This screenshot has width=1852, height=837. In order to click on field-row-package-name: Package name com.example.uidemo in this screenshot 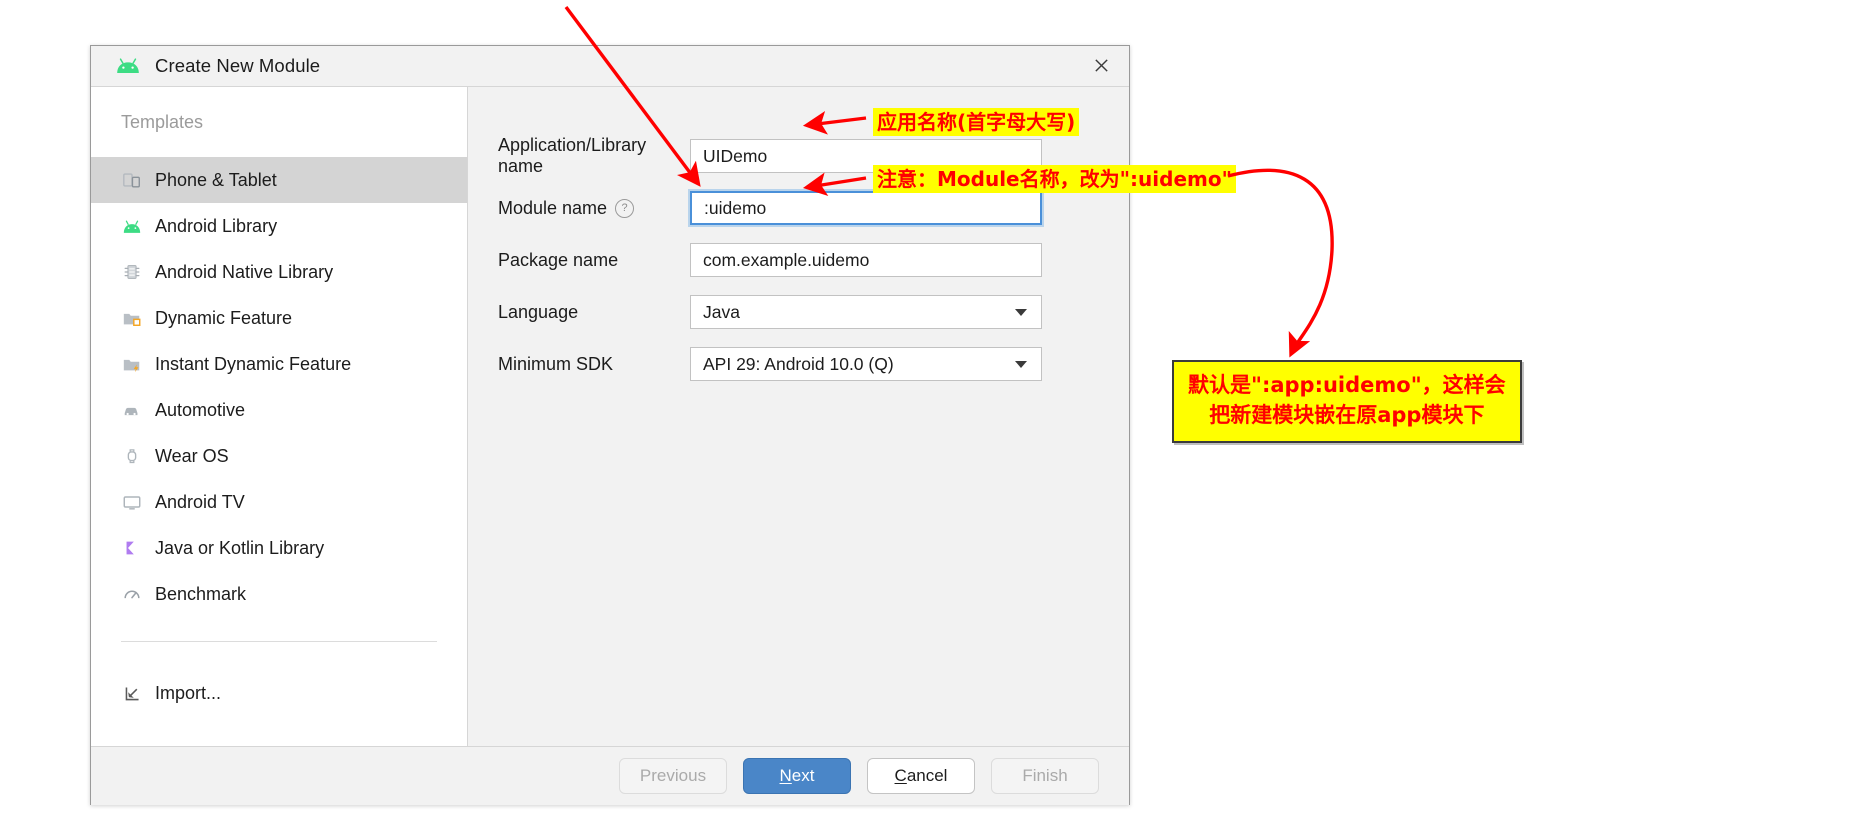, I will do `click(800, 260)`.